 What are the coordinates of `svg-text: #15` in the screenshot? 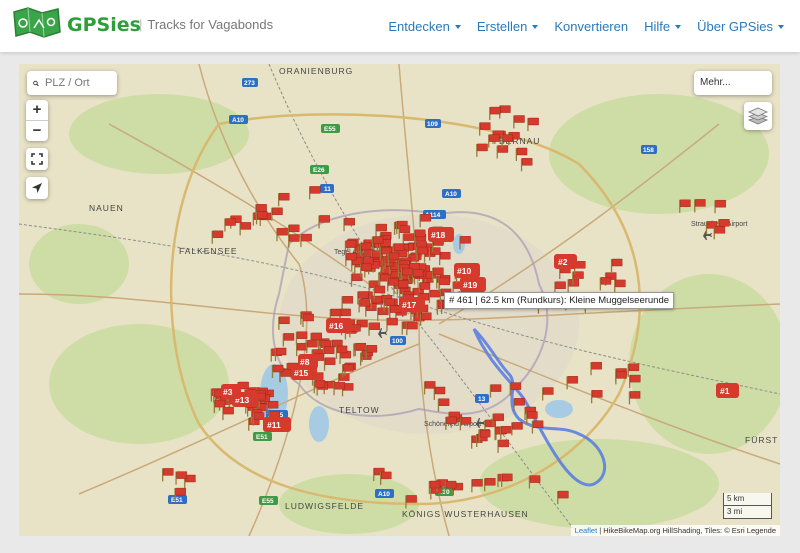 It's located at (301, 373).